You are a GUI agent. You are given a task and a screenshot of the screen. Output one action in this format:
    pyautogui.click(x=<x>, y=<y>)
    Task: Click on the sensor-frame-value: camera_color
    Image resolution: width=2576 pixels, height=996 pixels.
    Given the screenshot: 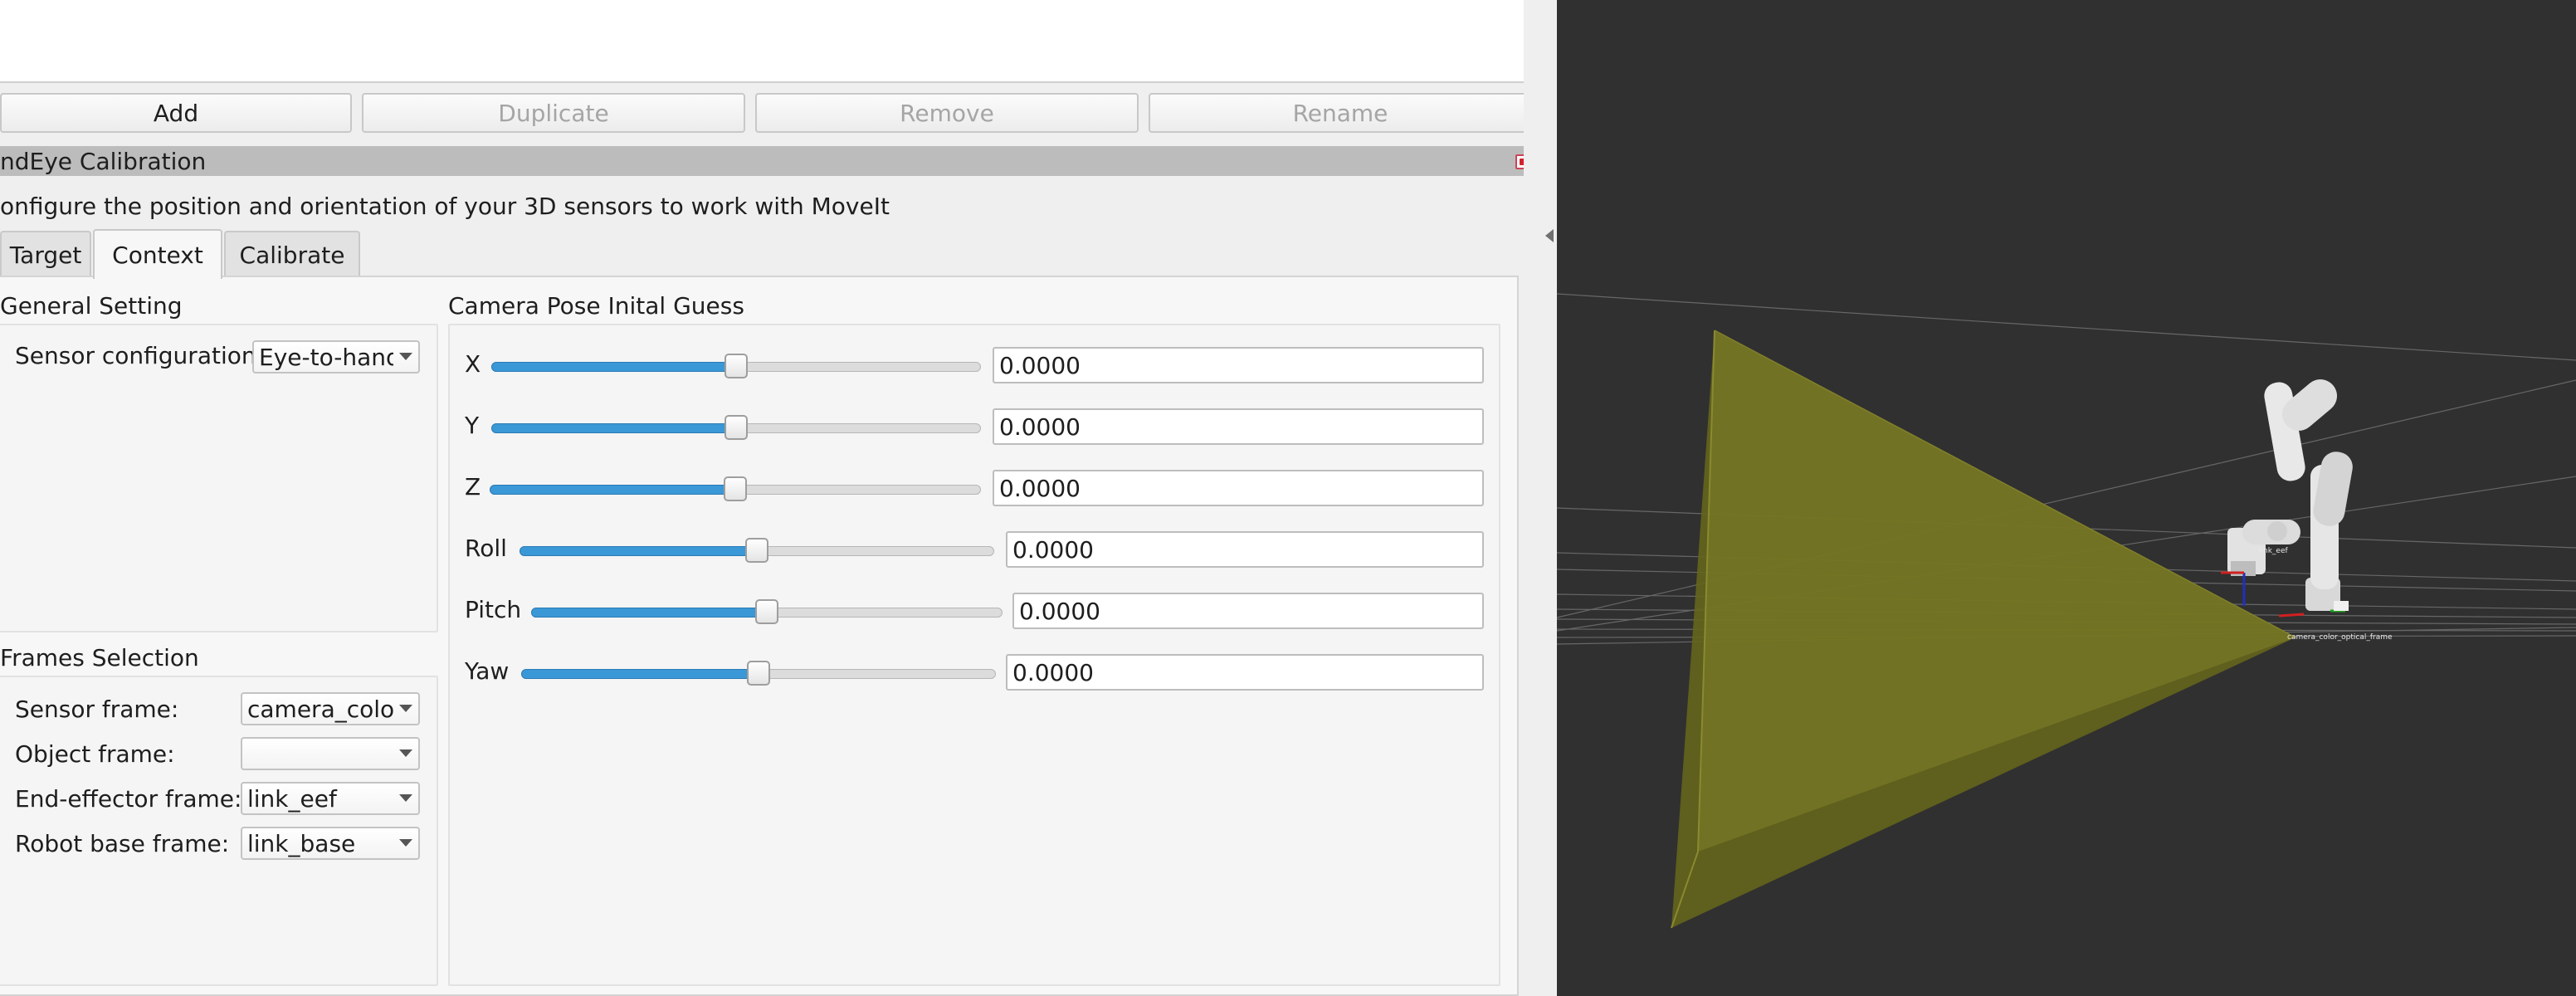 What is the action you would take?
    pyautogui.click(x=320, y=709)
    